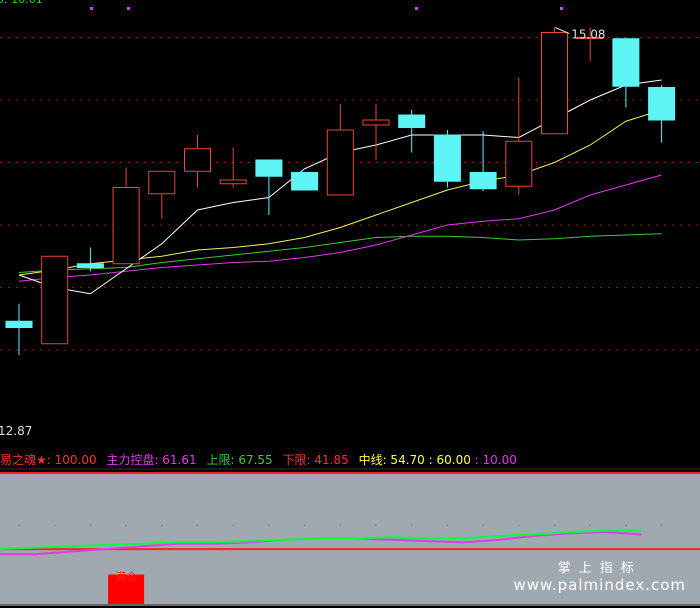 This screenshot has height=608, width=700. I want to click on legend-item-5: : 60.00, so click(449, 460).